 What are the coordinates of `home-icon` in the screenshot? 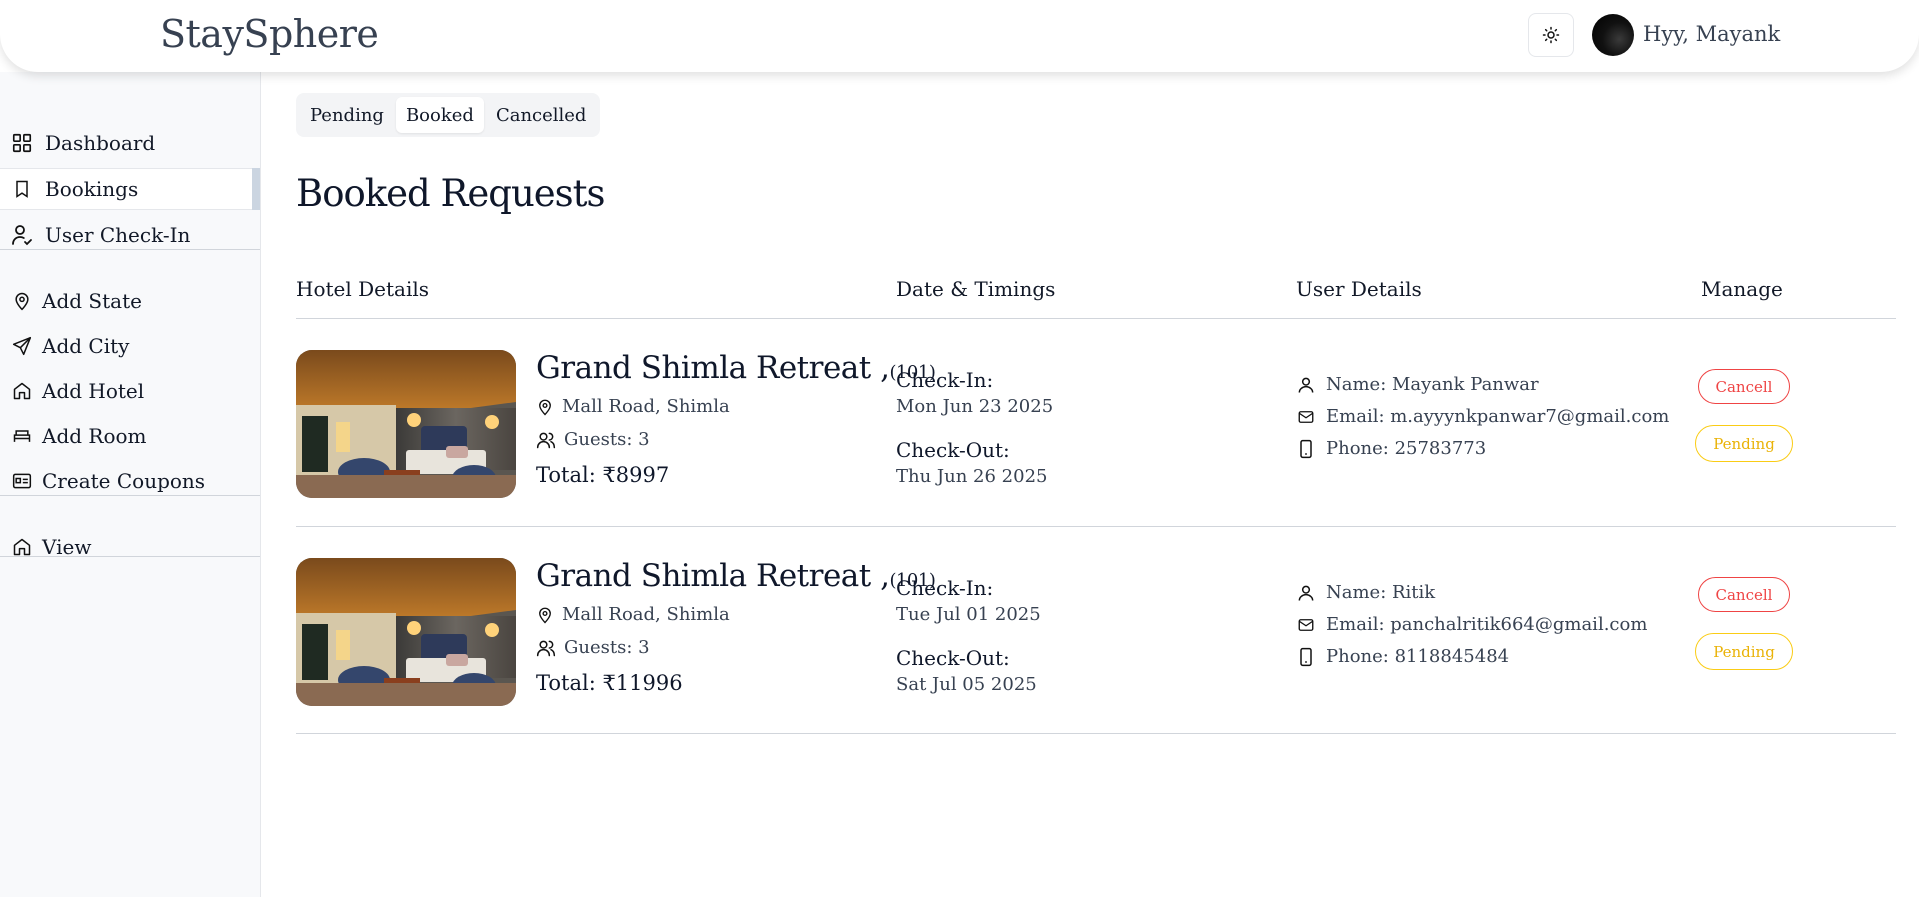 It's located at (22, 391).